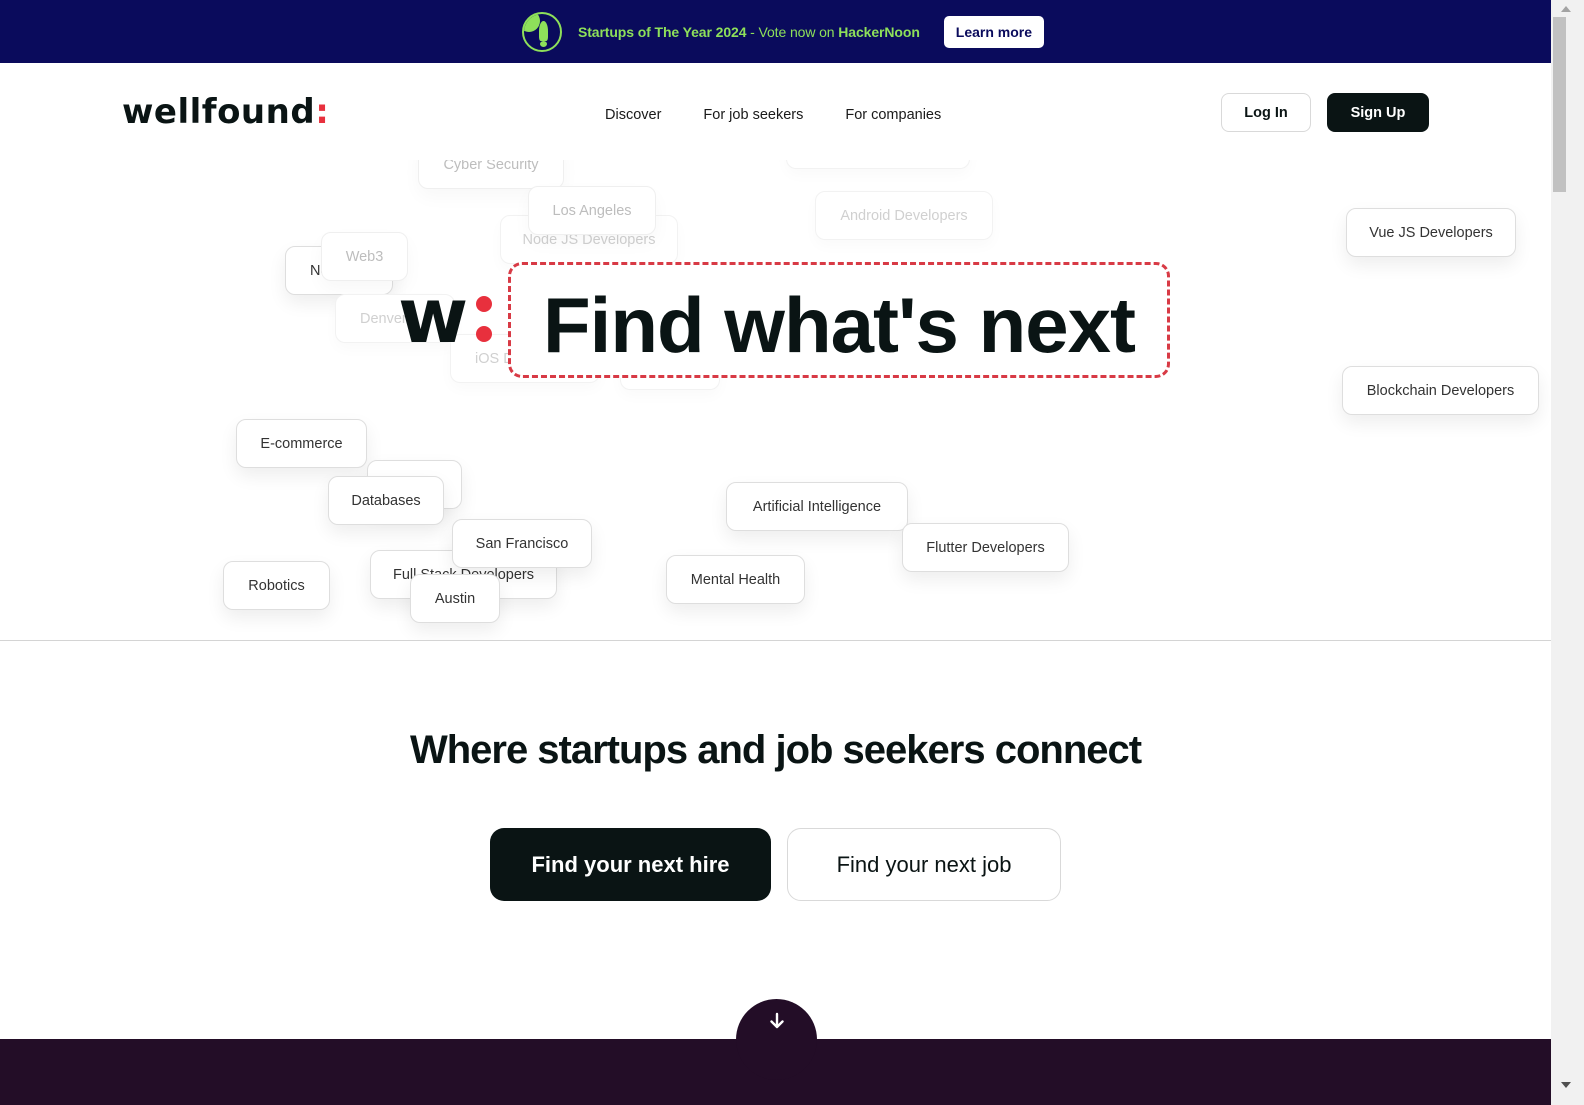  What do you see at coordinates (1567, 552) in the screenshot?
I see `vertical-scrollbar` at bounding box center [1567, 552].